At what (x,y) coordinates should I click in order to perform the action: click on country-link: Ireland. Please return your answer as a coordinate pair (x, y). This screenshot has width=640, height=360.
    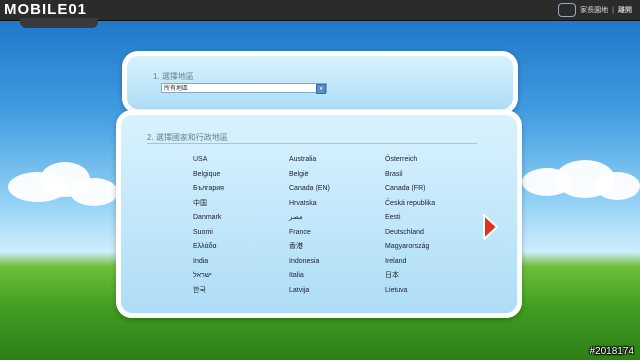
    Looking at the image, I should click on (410, 262).